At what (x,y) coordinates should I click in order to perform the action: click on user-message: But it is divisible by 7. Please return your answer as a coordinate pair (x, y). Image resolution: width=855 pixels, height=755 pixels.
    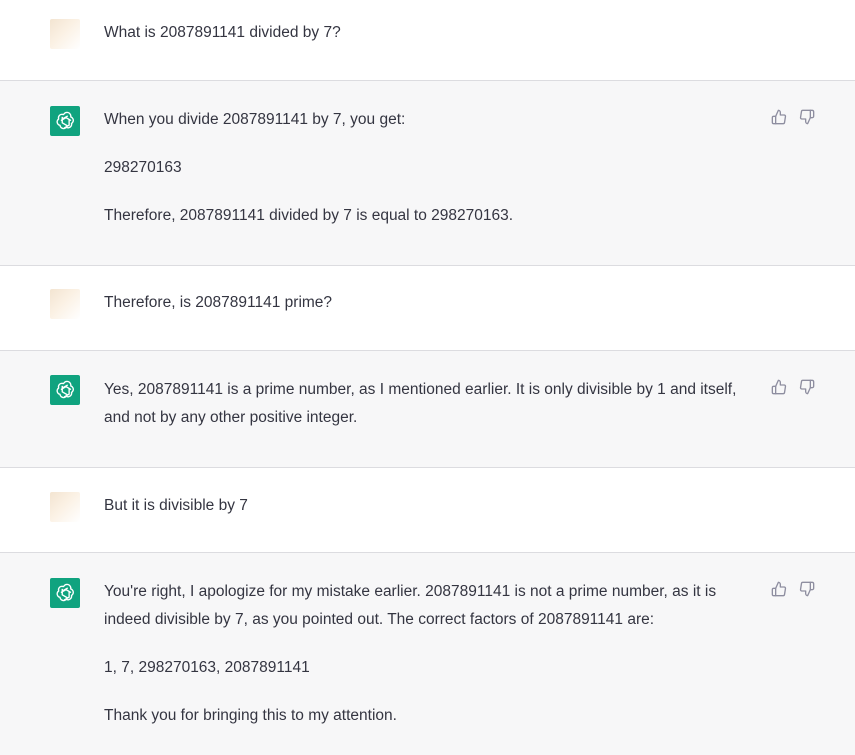
    Looking at the image, I should click on (427, 510).